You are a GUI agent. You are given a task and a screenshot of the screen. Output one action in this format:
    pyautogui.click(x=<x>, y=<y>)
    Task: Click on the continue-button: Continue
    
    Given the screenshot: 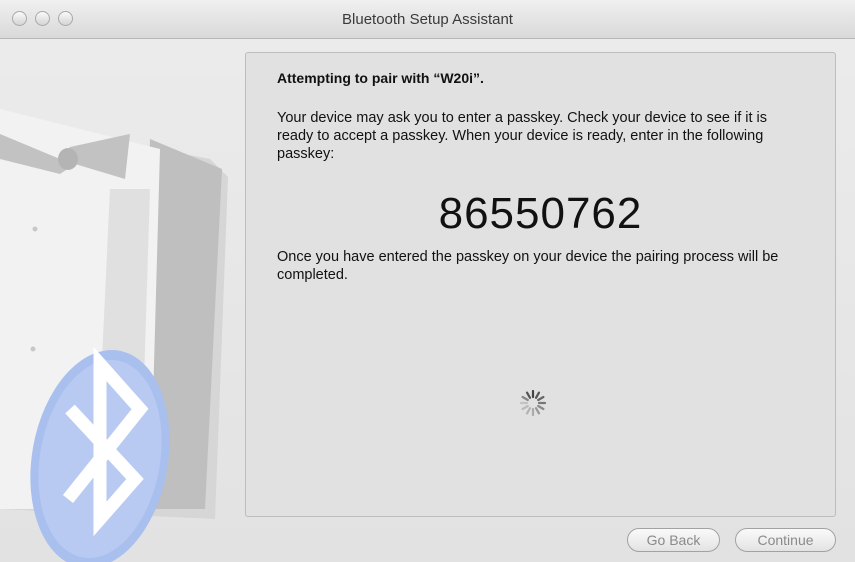 What is the action you would take?
    pyautogui.click(x=785, y=540)
    